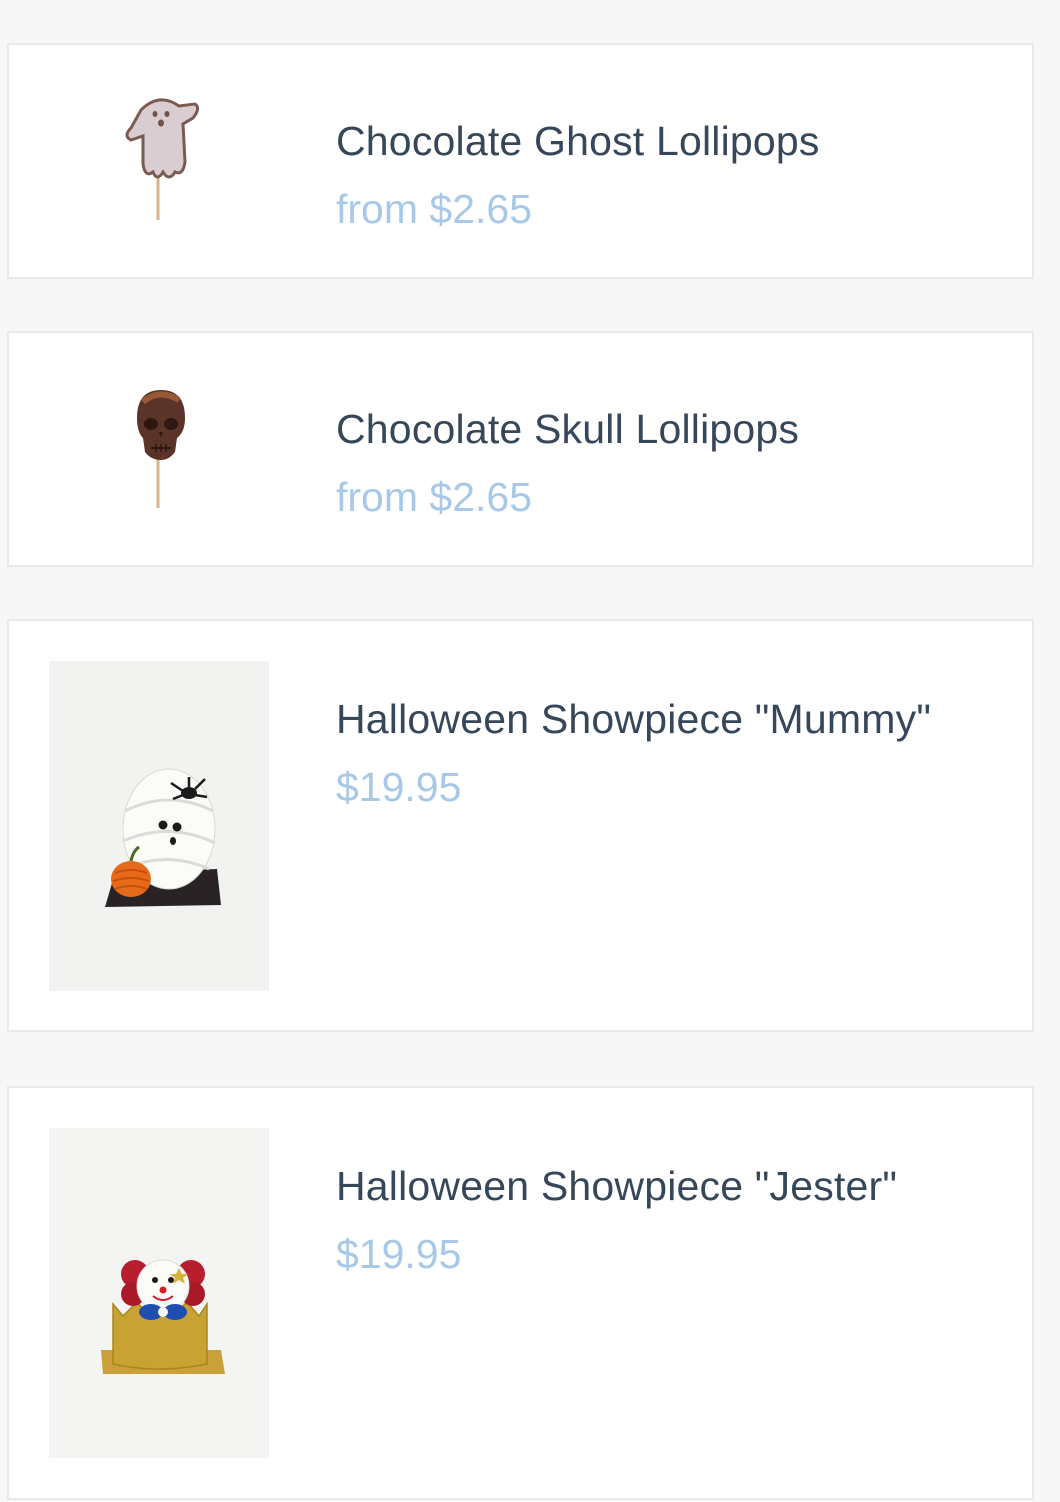 Image resolution: width=1060 pixels, height=1502 pixels. What do you see at coordinates (669, 141) in the screenshot?
I see `product-title: Chocolate Ghost Lollipops` at bounding box center [669, 141].